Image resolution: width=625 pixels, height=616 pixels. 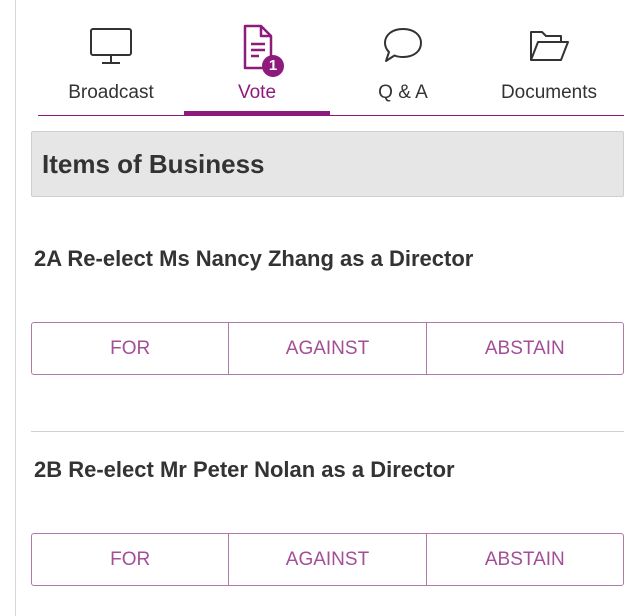 What do you see at coordinates (111, 66) in the screenshot?
I see `tab-broadcast: Broadcast` at bounding box center [111, 66].